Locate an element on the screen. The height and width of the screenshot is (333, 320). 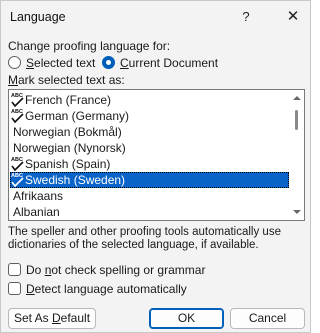
ok-button: OK is located at coordinates (186, 318).